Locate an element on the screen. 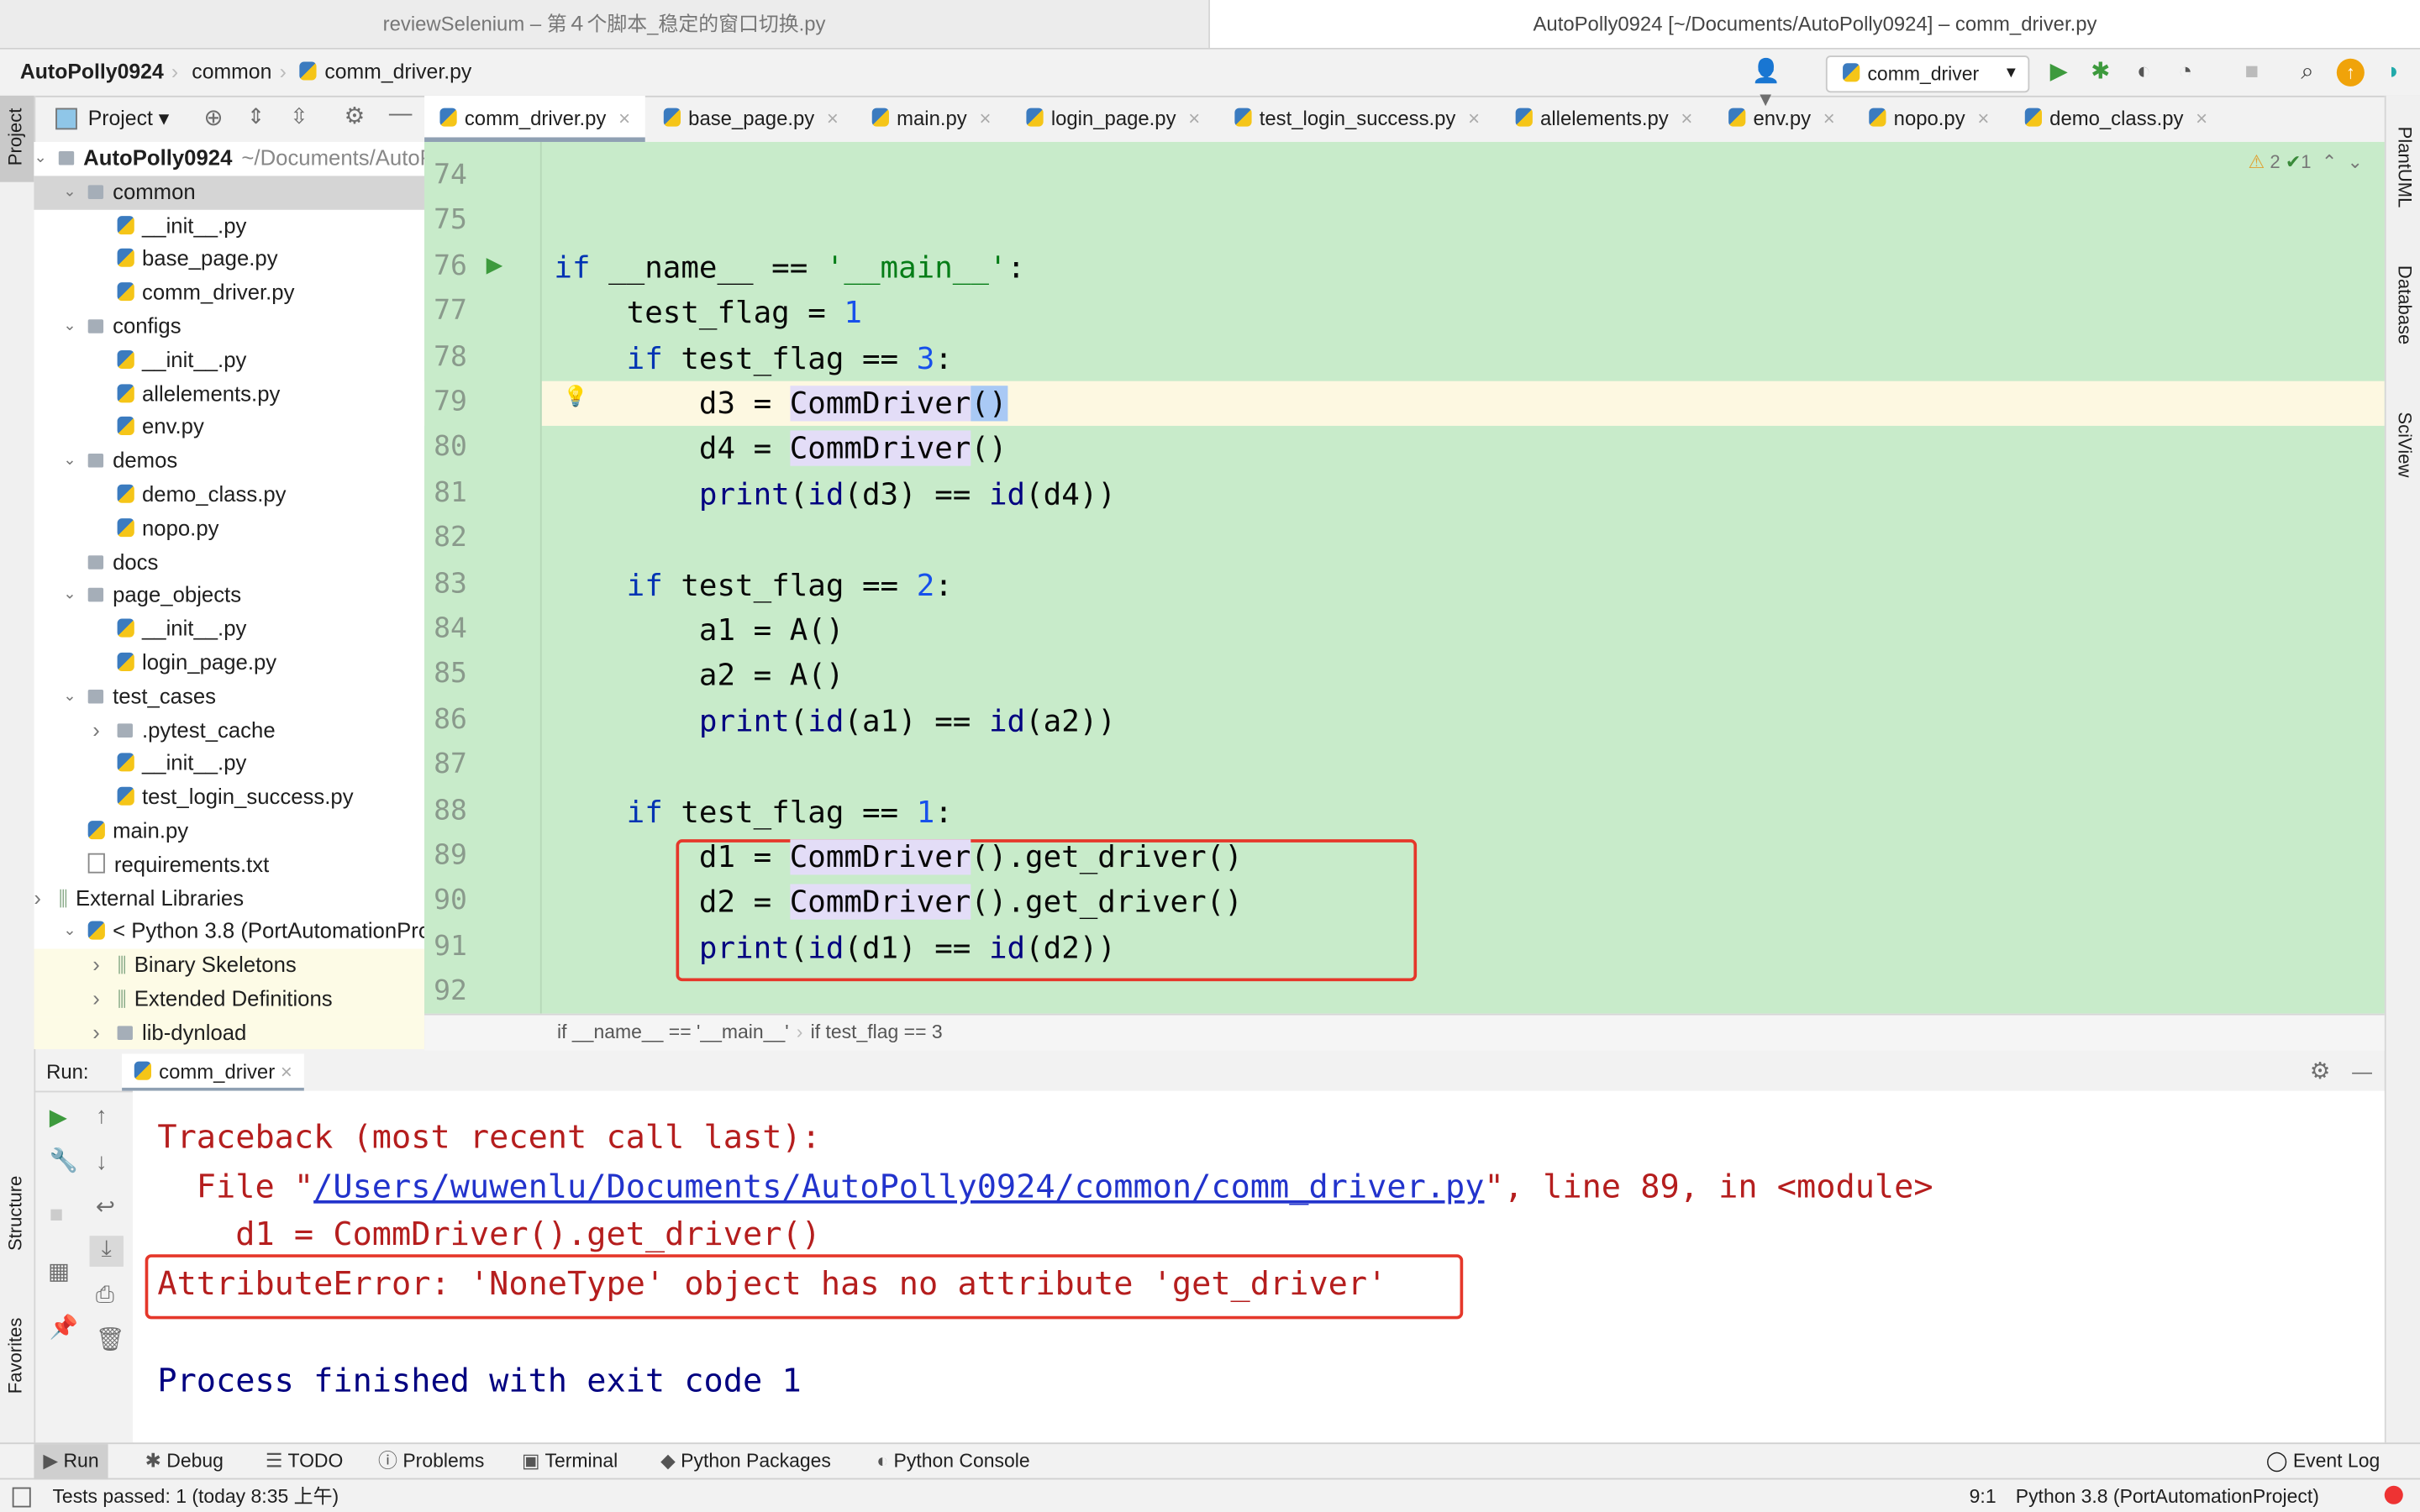 The width and height of the screenshot is (2420, 1512). tool-window-python-console: ◐ Python Console is located at coordinates (953, 1461).